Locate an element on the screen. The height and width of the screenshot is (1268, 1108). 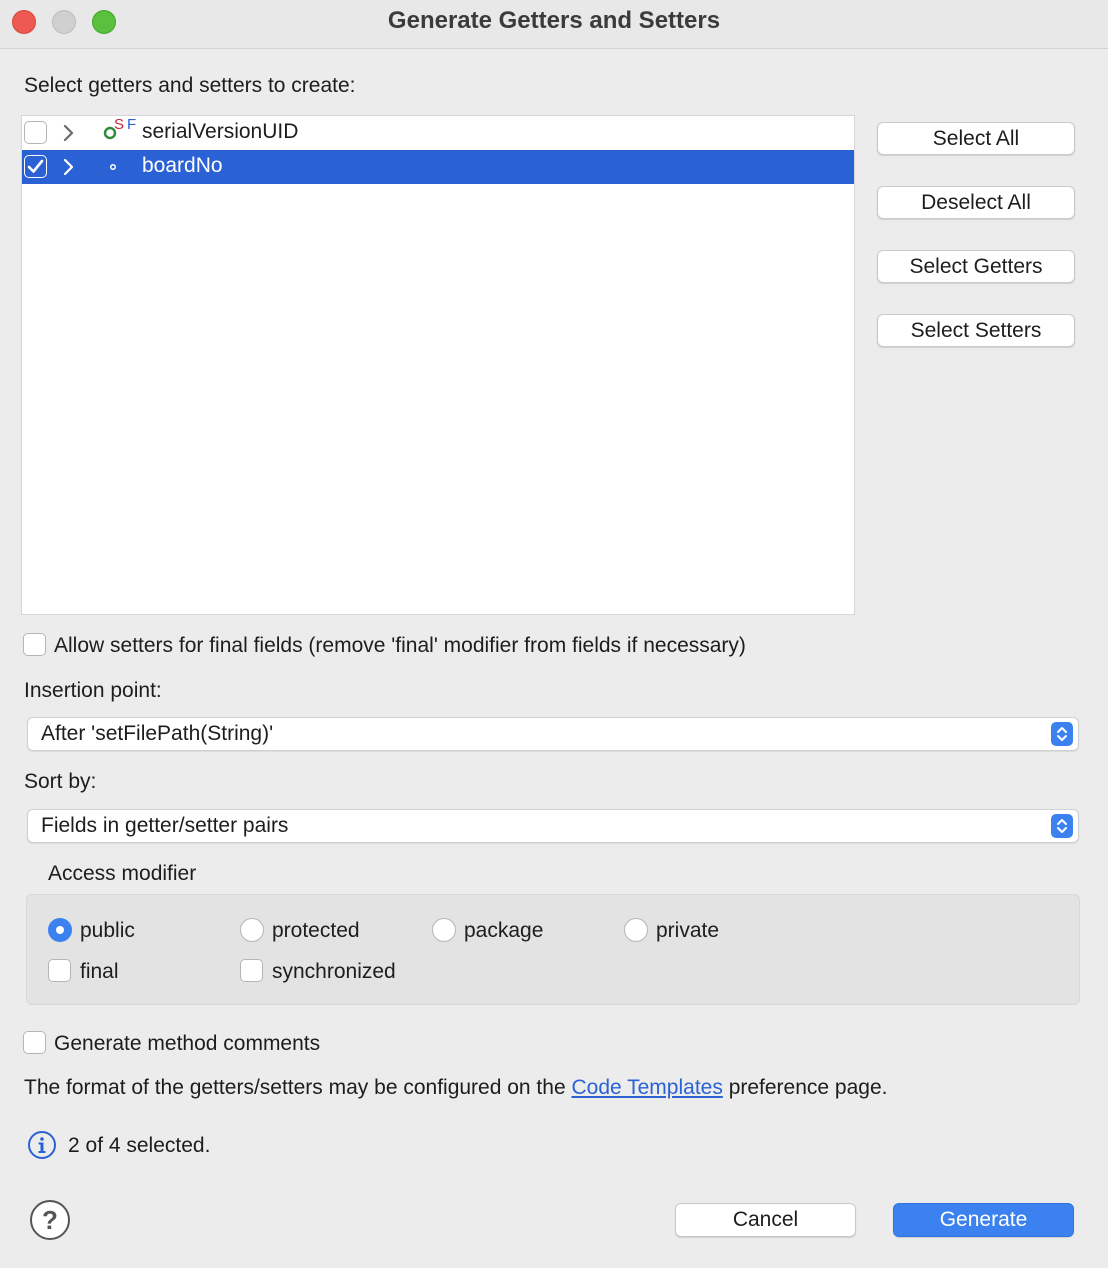
method-comments-checkbox is located at coordinates (34, 1042).